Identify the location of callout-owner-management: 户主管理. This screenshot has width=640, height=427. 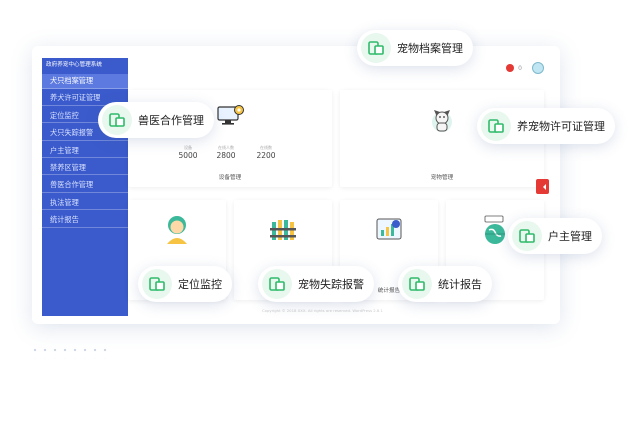
(555, 236).